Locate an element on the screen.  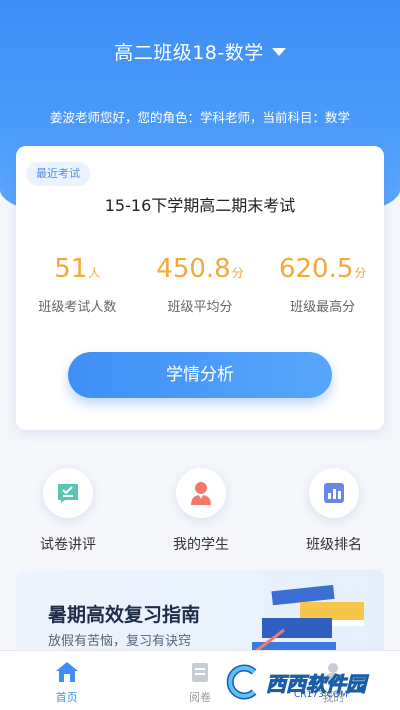
tab-label: 首页 is located at coordinates (66, 697).